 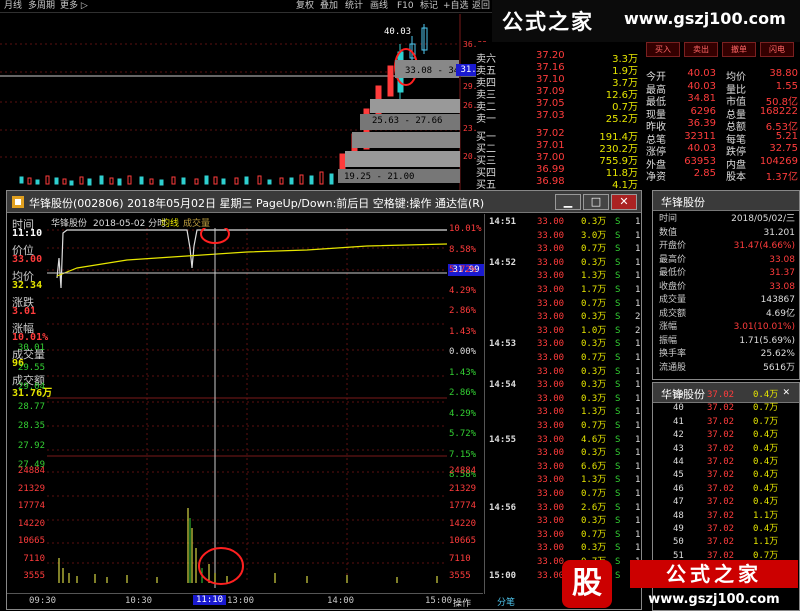 I want to click on info-row: 成交额 4.69亿, so click(x=726, y=314).